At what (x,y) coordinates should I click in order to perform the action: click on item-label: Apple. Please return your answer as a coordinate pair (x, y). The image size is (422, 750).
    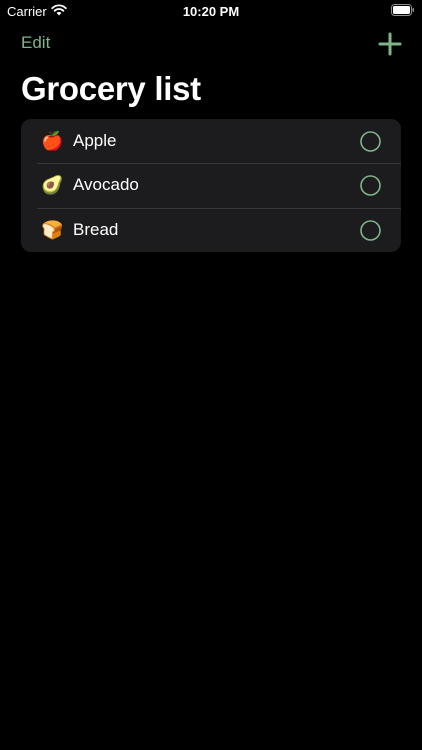
    Looking at the image, I should click on (95, 140).